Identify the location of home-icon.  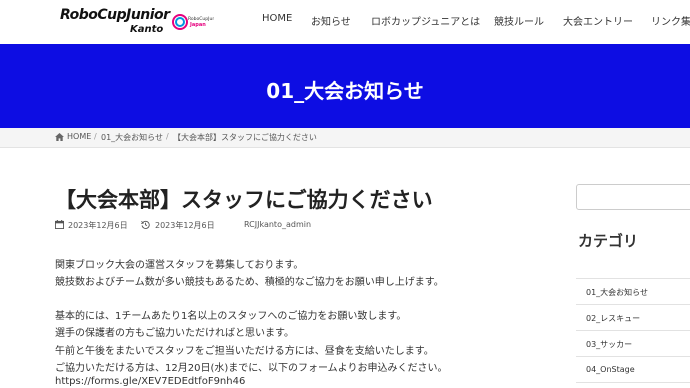
(59, 137).